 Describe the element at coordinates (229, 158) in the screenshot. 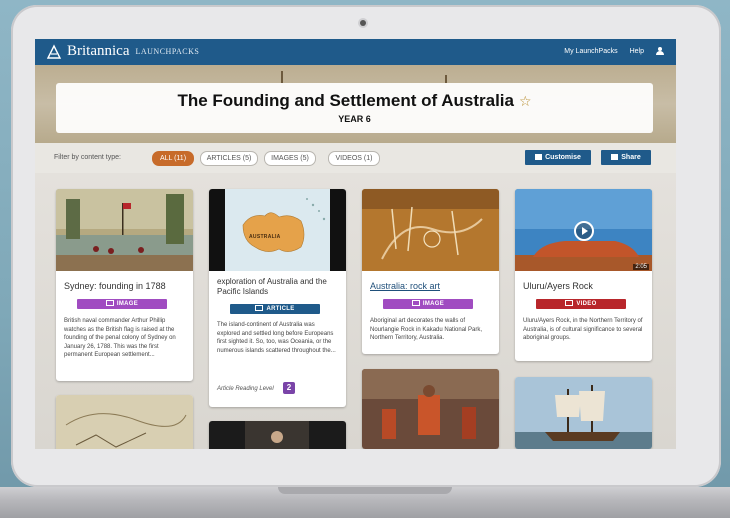

I see `filter-chip-articles: ARTICLES (5)` at that location.